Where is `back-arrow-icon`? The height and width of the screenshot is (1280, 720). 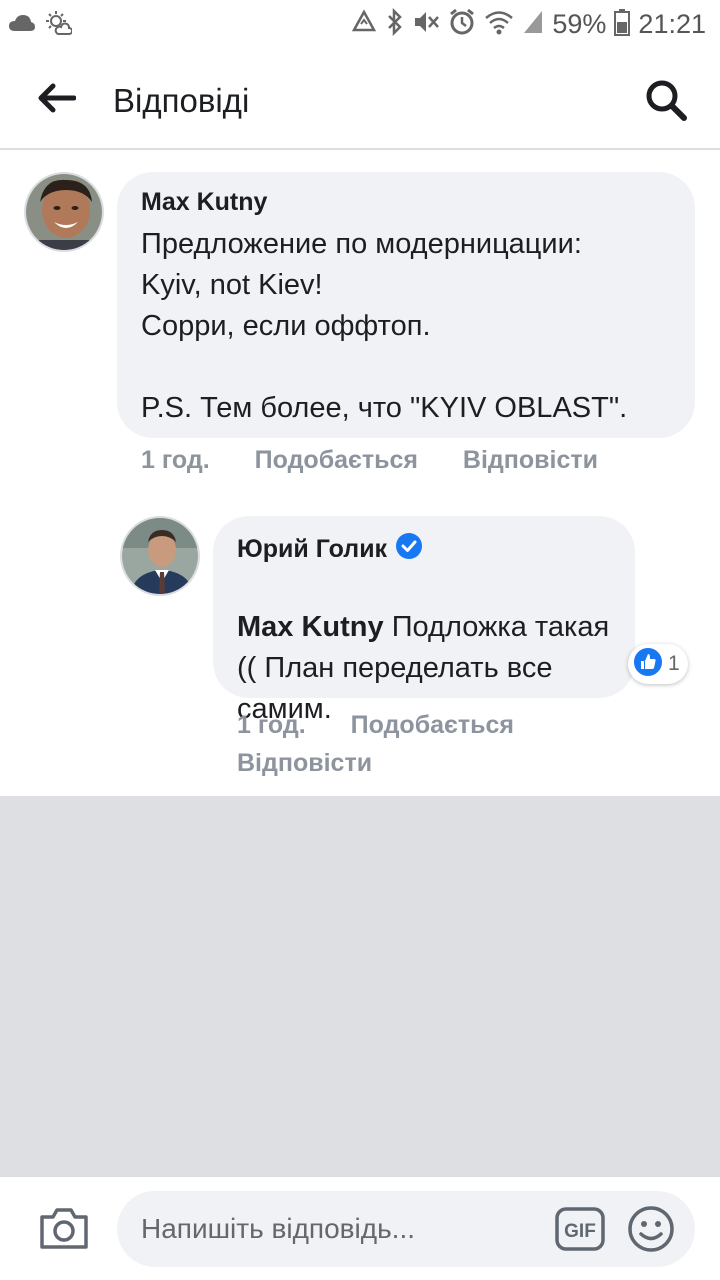
back-arrow-icon is located at coordinates (56, 100).